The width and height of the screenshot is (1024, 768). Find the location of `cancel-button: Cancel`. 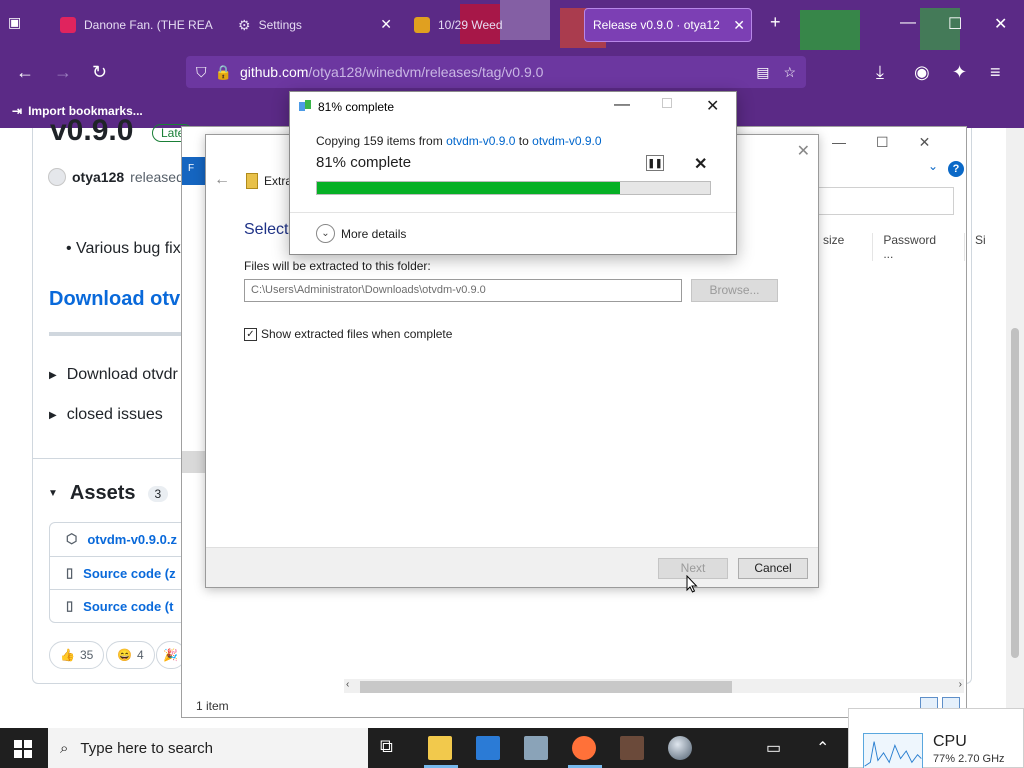

cancel-button: Cancel is located at coordinates (773, 568).